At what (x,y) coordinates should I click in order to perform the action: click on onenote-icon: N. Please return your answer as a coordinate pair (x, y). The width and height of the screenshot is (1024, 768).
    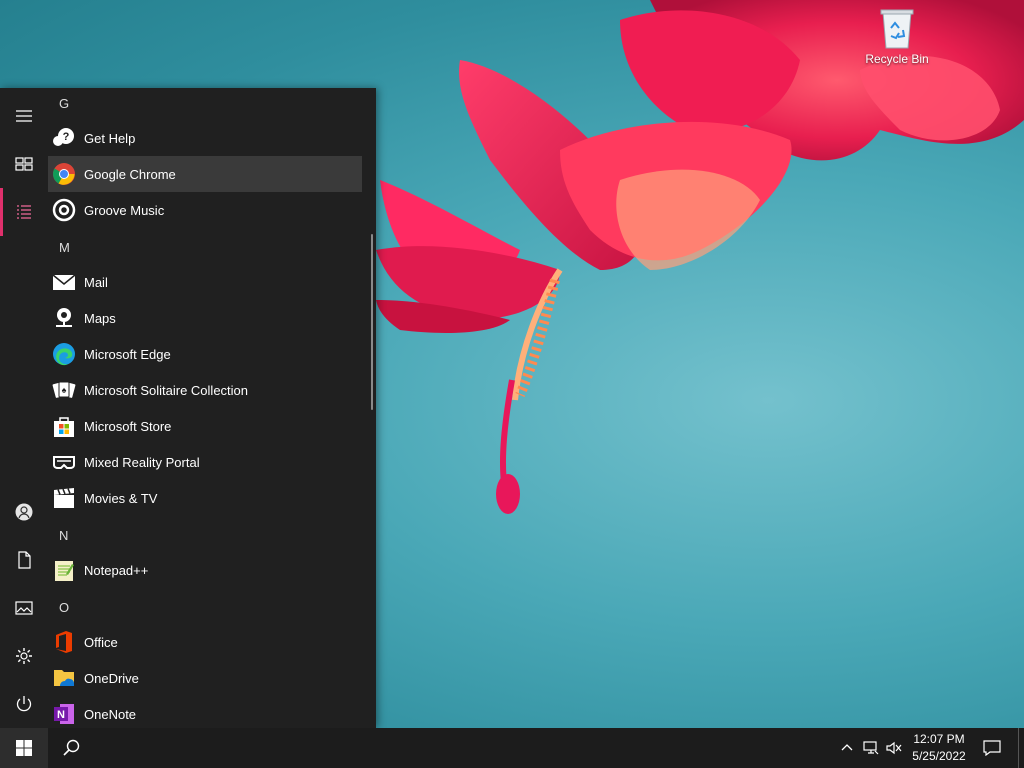
    Looking at the image, I should click on (64, 714).